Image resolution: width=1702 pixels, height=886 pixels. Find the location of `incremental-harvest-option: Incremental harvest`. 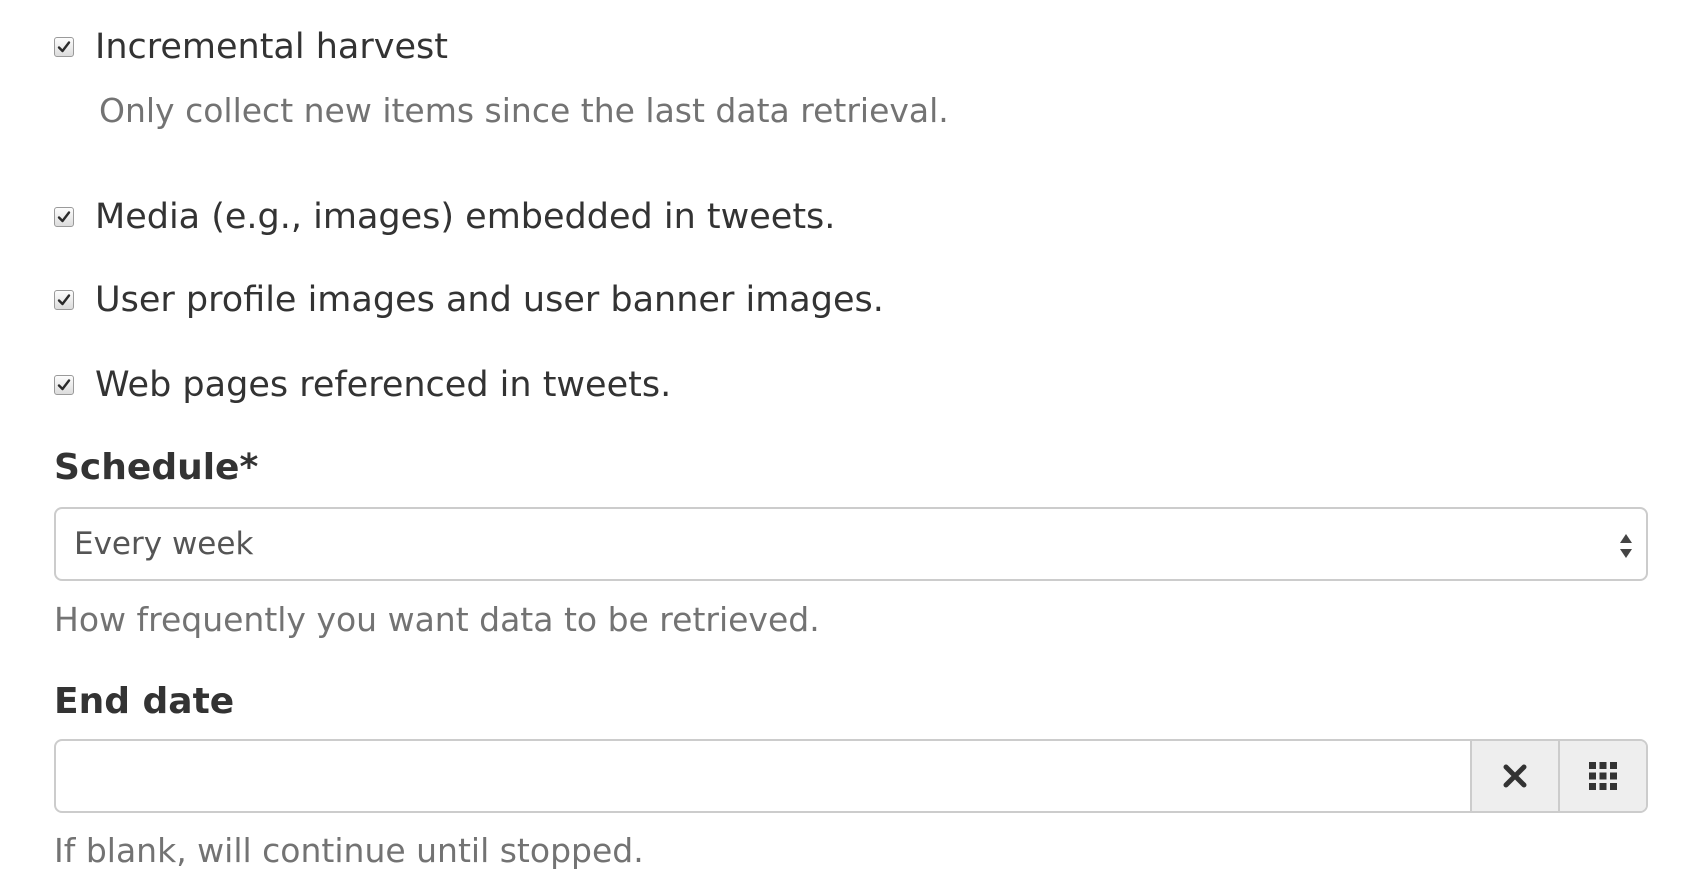

incremental-harvest-option: Incremental harvest is located at coordinates (251, 47).